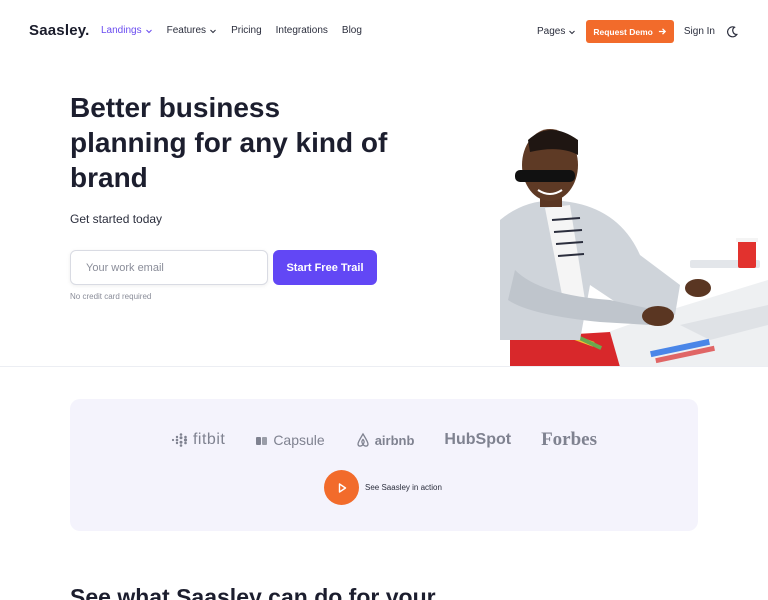 The width and height of the screenshot is (768, 600). What do you see at coordinates (363, 439) in the screenshot?
I see `airbnb-icon` at bounding box center [363, 439].